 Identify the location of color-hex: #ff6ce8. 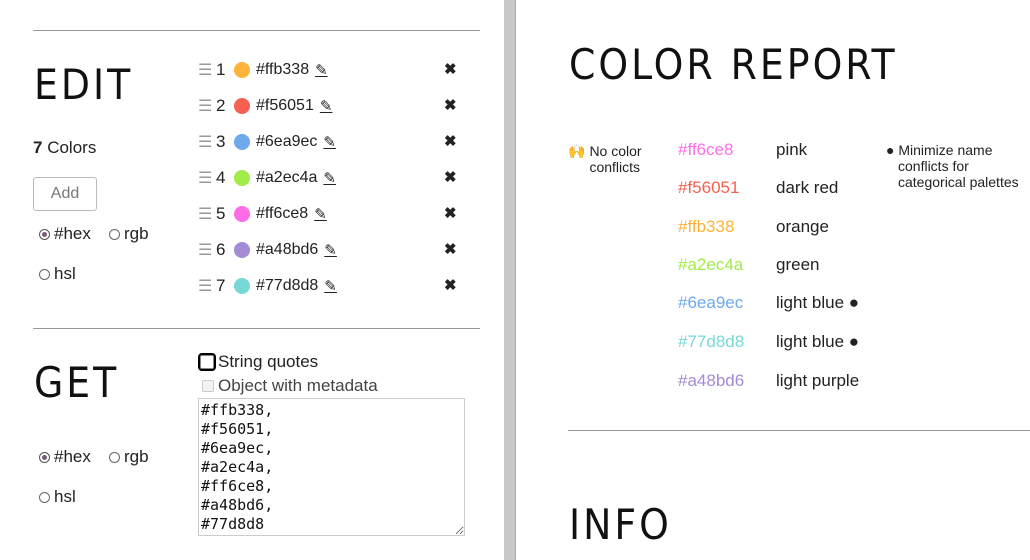
(282, 213).